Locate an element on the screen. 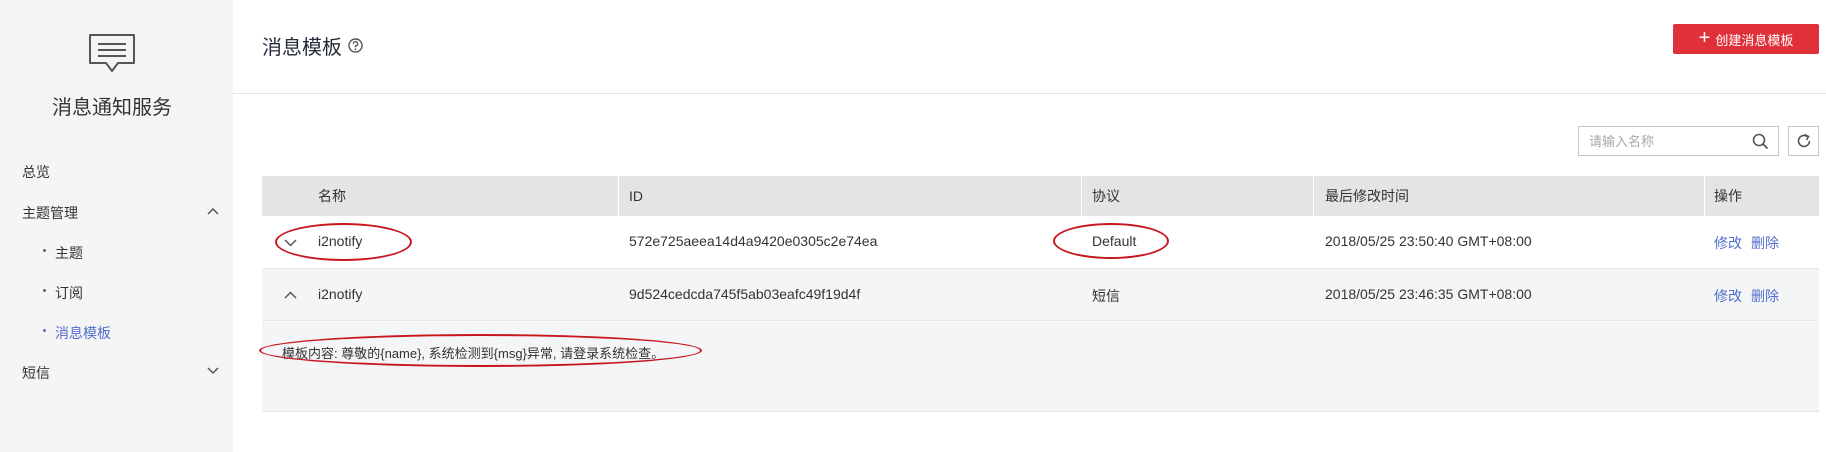 This screenshot has height=452, width=1826. nav-subitem-topic: 主题 is located at coordinates (69, 253).